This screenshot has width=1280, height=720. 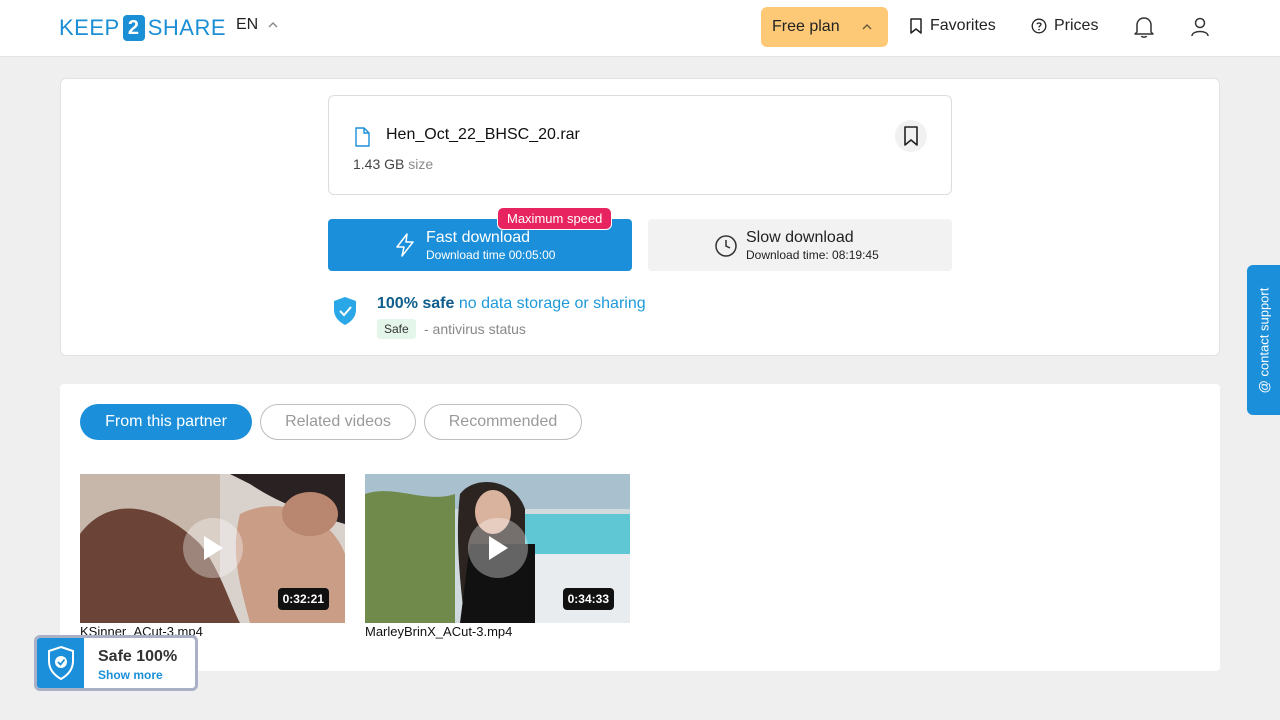 I want to click on file-icon, so click(x=362, y=137).